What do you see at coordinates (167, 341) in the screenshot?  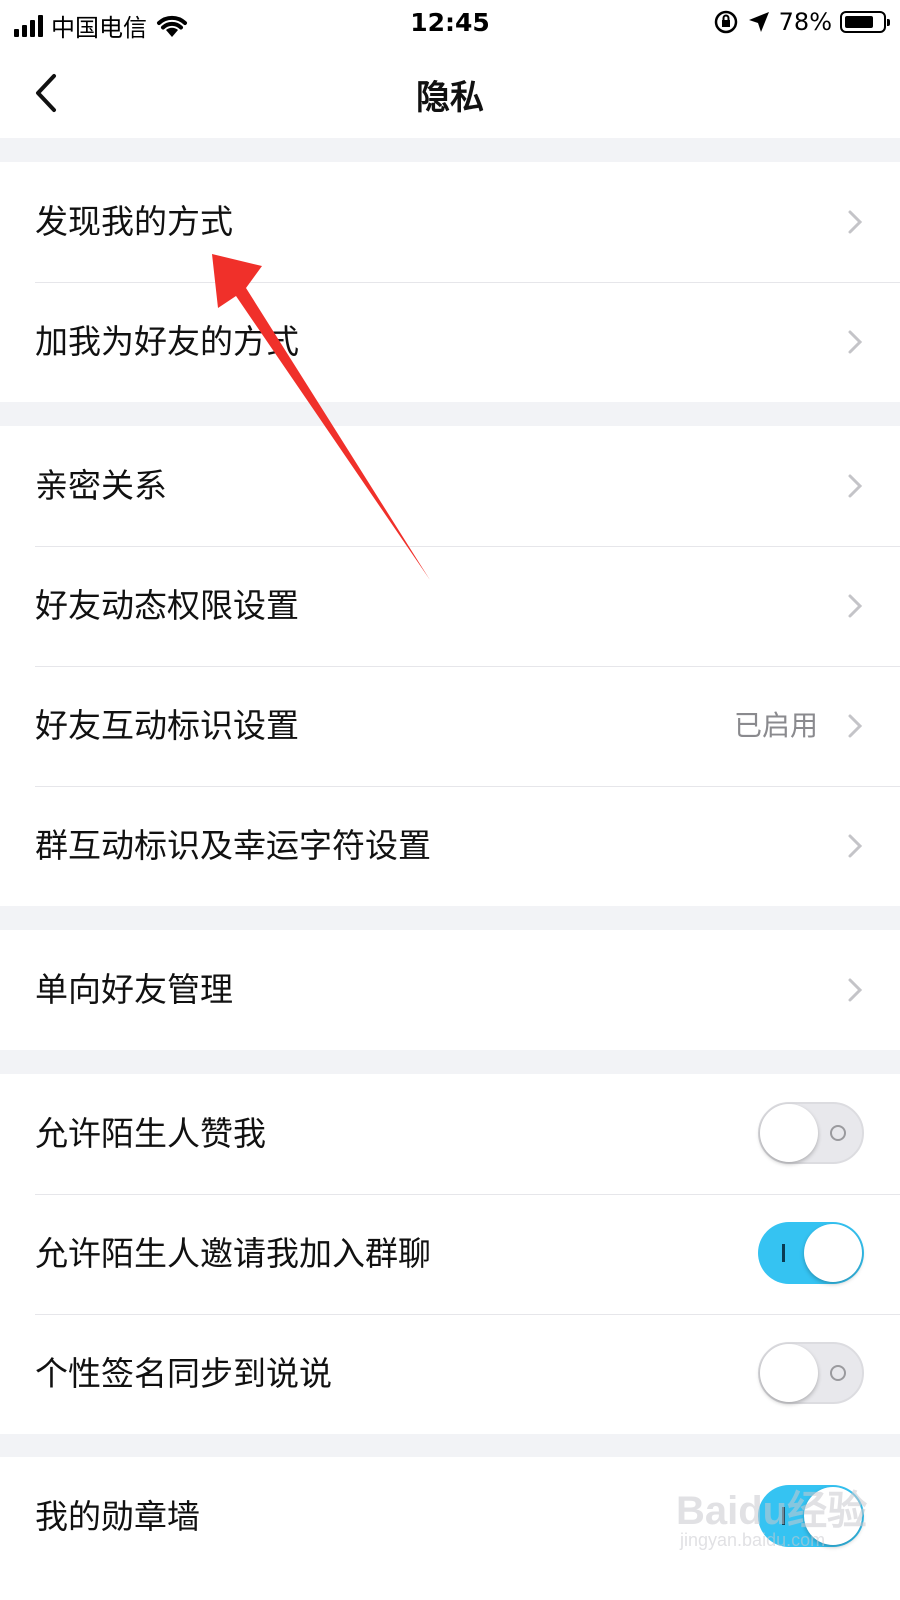 I see `setting-label: 加我为好友的方式` at bounding box center [167, 341].